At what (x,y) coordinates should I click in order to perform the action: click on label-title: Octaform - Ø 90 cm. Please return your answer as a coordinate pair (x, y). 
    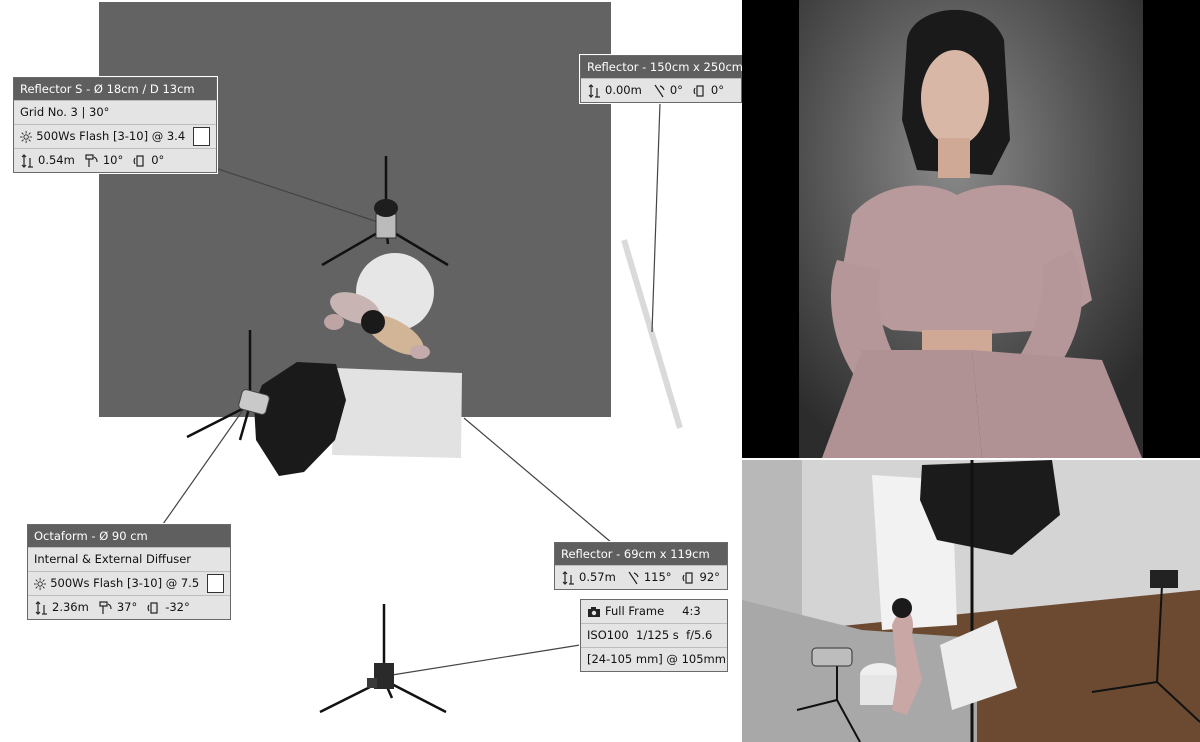
    Looking at the image, I should click on (129, 536).